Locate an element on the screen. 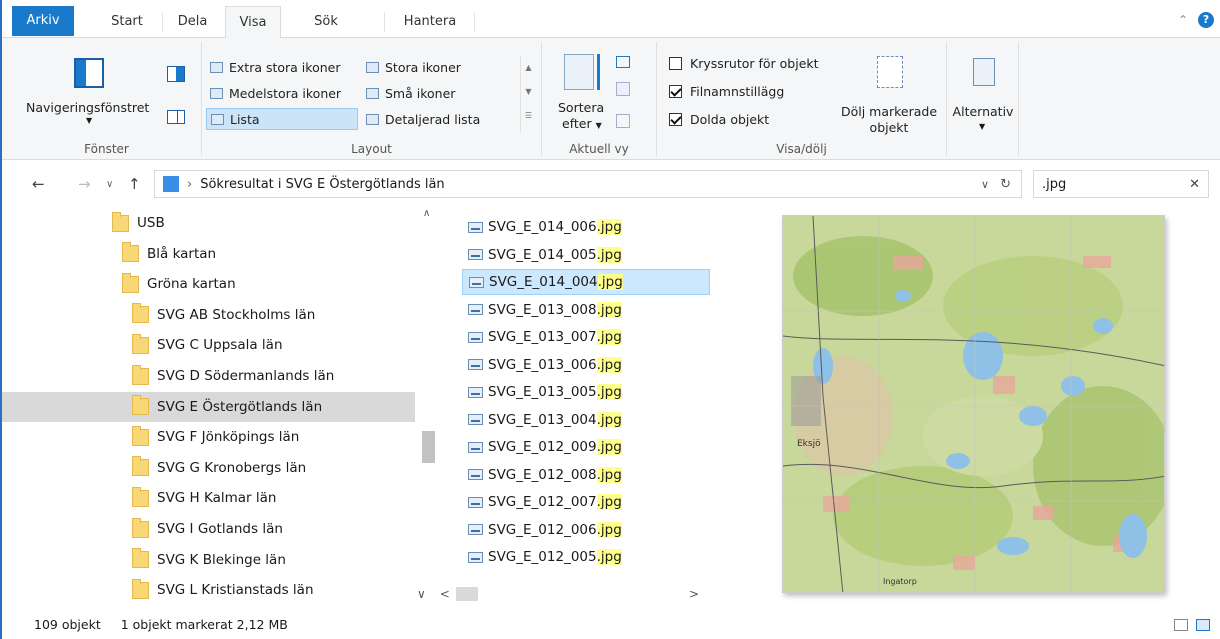 This screenshot has height=639, width=1220. large-icons-view-icon is located at coordinates (1203, 624).